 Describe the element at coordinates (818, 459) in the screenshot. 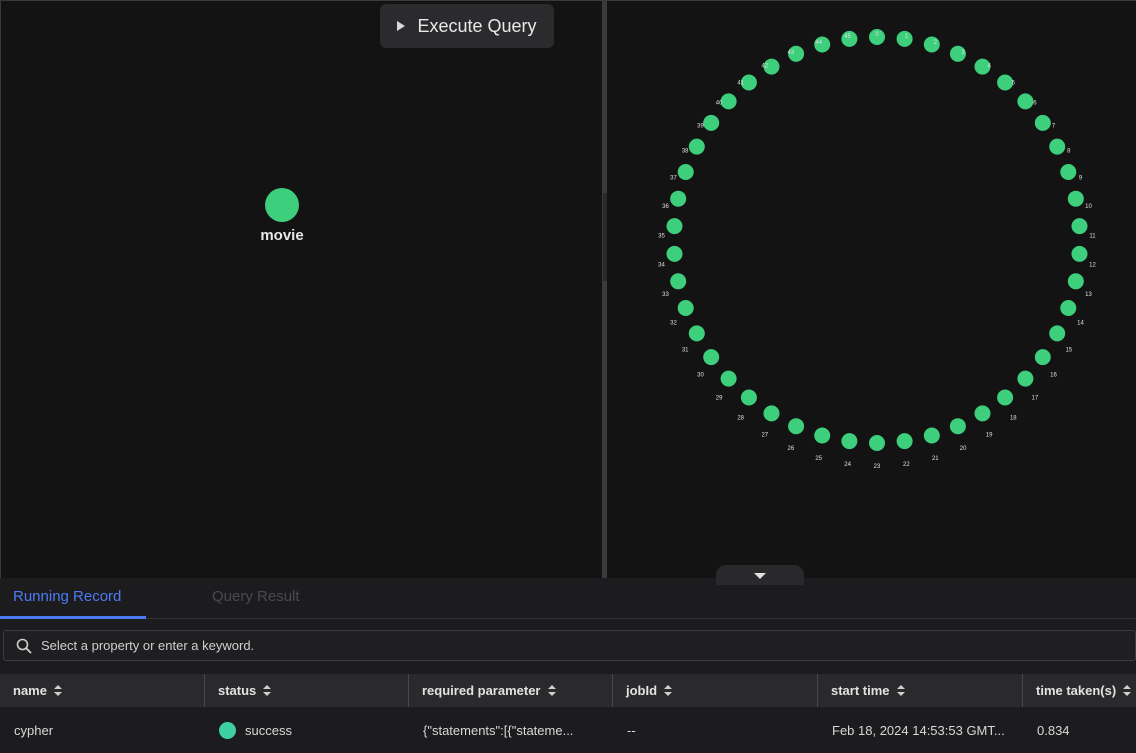

I see `graph-node-label: 25` at that location.